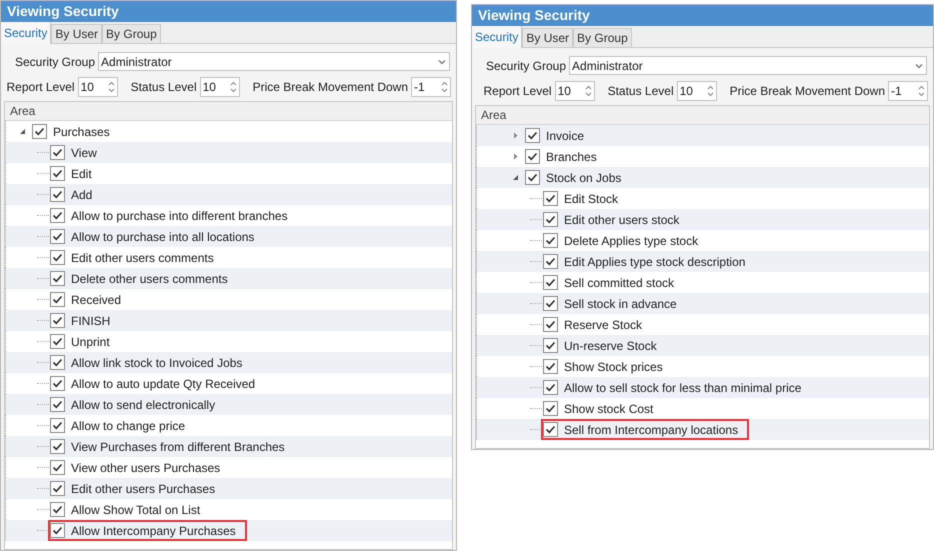 This screenshot has width=934, height=551. What do you see at coordinates (565, 136) in the screenshot?
I see `tree-item-label: Invoice` at bounding box center [565, 136].